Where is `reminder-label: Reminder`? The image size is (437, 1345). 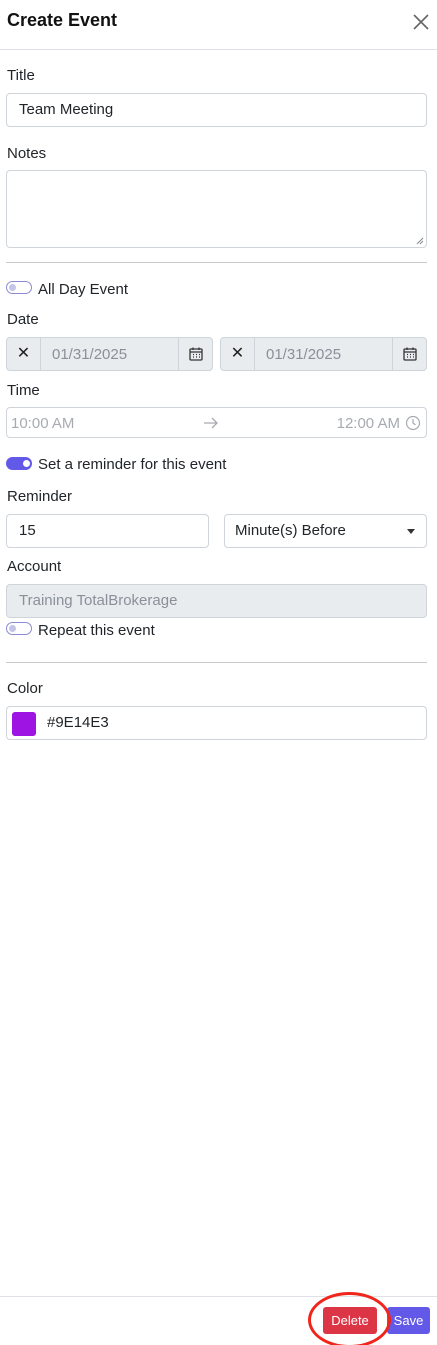 reminder-label: Reminder is located at coordinates (40, 496).